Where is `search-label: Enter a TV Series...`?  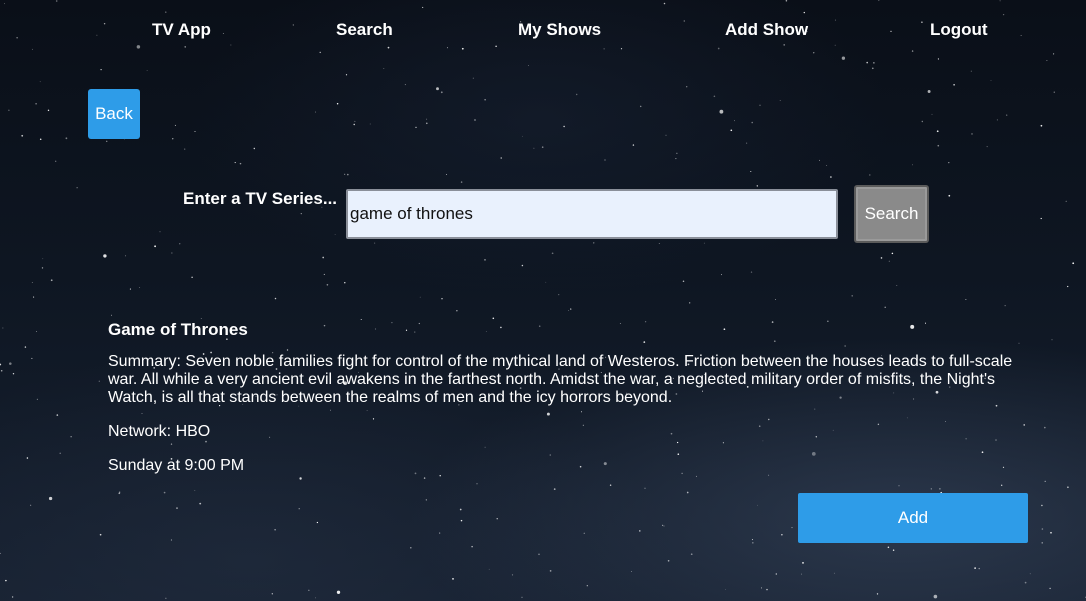 search-label: Enter a TV Series... is located at coordinates (260, 198).